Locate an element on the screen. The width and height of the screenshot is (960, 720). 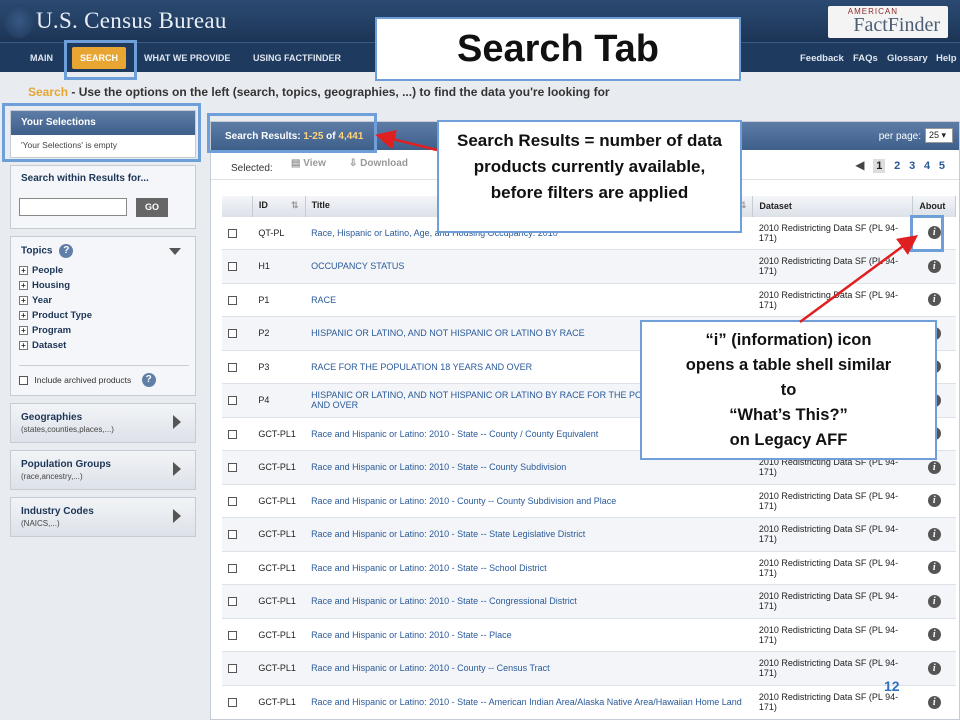
go-button: GO is located at coordinates (152, 207).